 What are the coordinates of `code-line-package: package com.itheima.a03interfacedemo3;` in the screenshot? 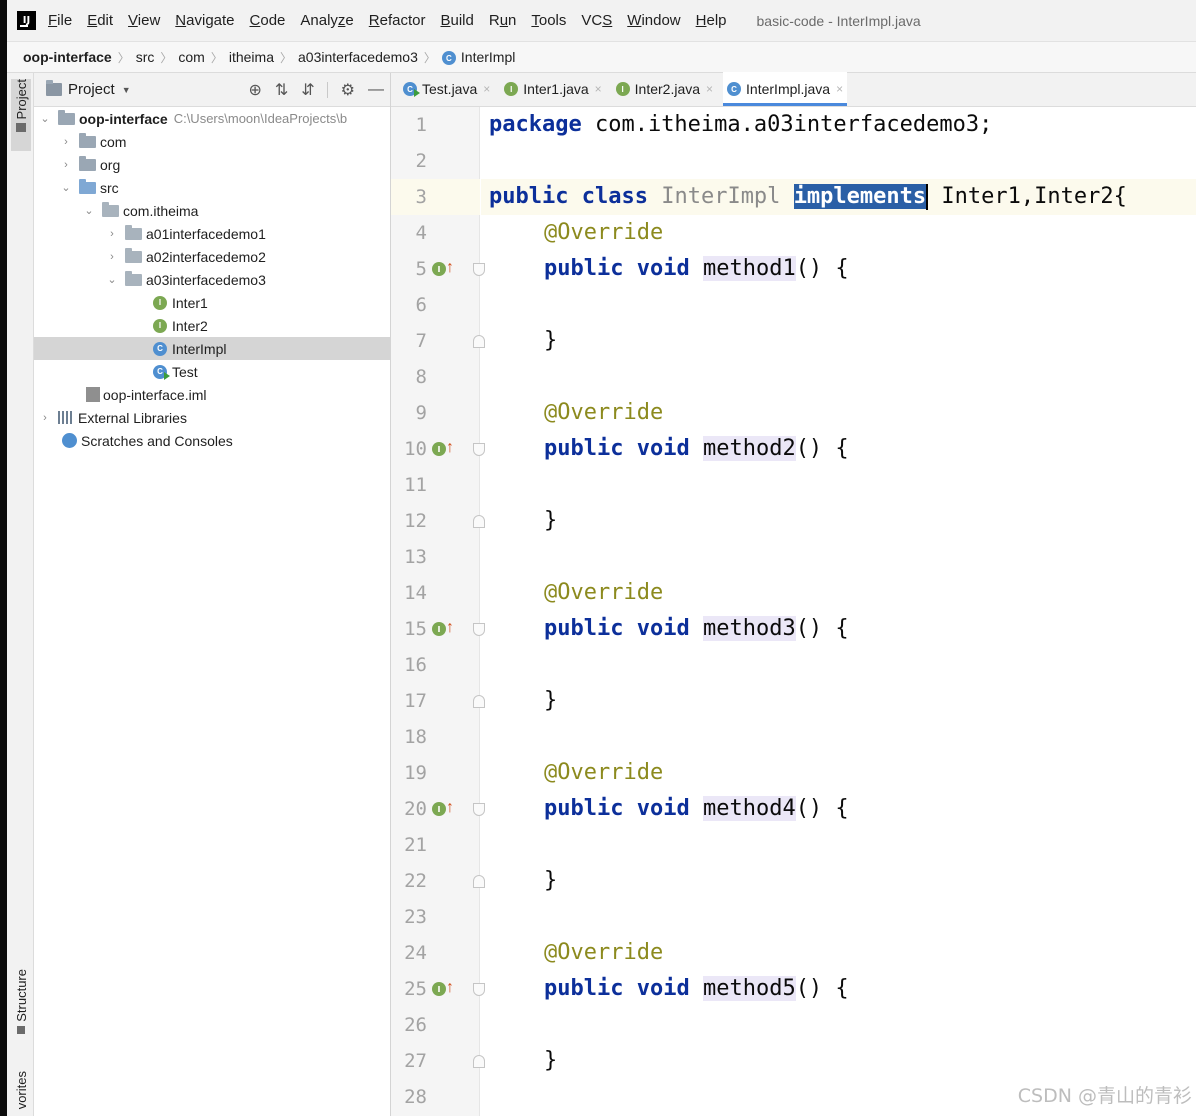 It's located at (741, 124).